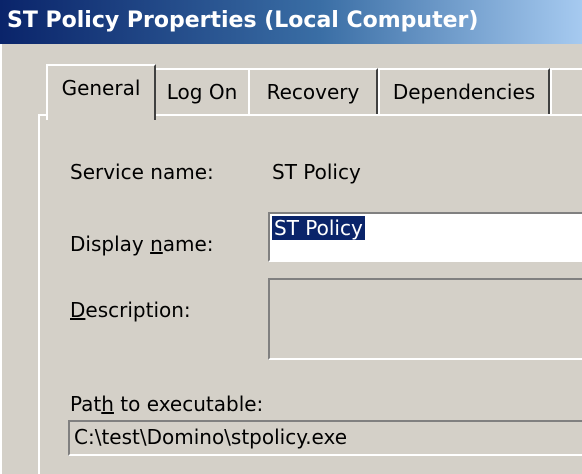 Image resolution: width=582 pixels, height=474 pixels. I want to click on path-field: C:\test\Domino\stpolicy.exe, so click(325, 438).